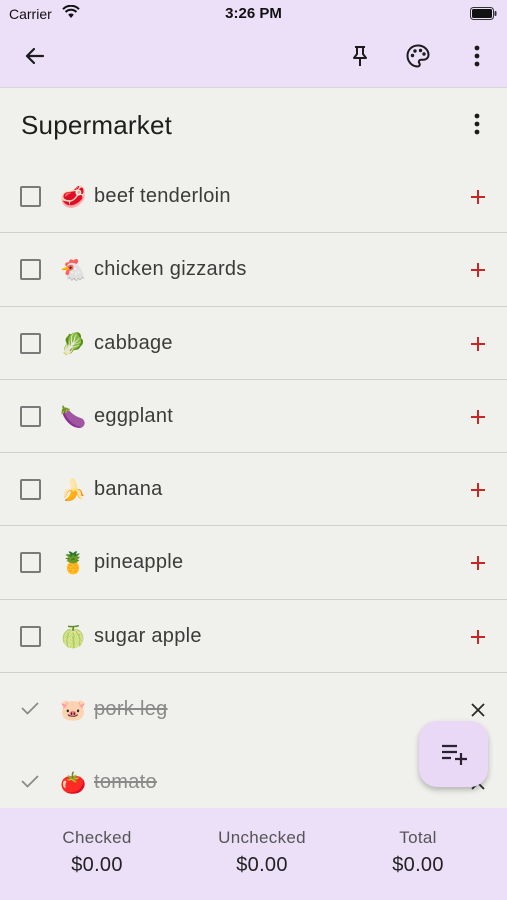  I want to click on status-bar: Carrier 3:26 PM, so click(253, 14).